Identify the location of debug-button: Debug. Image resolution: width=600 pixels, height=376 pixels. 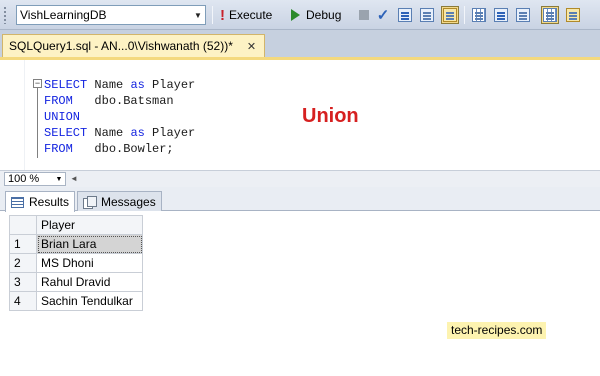
(316, 15).